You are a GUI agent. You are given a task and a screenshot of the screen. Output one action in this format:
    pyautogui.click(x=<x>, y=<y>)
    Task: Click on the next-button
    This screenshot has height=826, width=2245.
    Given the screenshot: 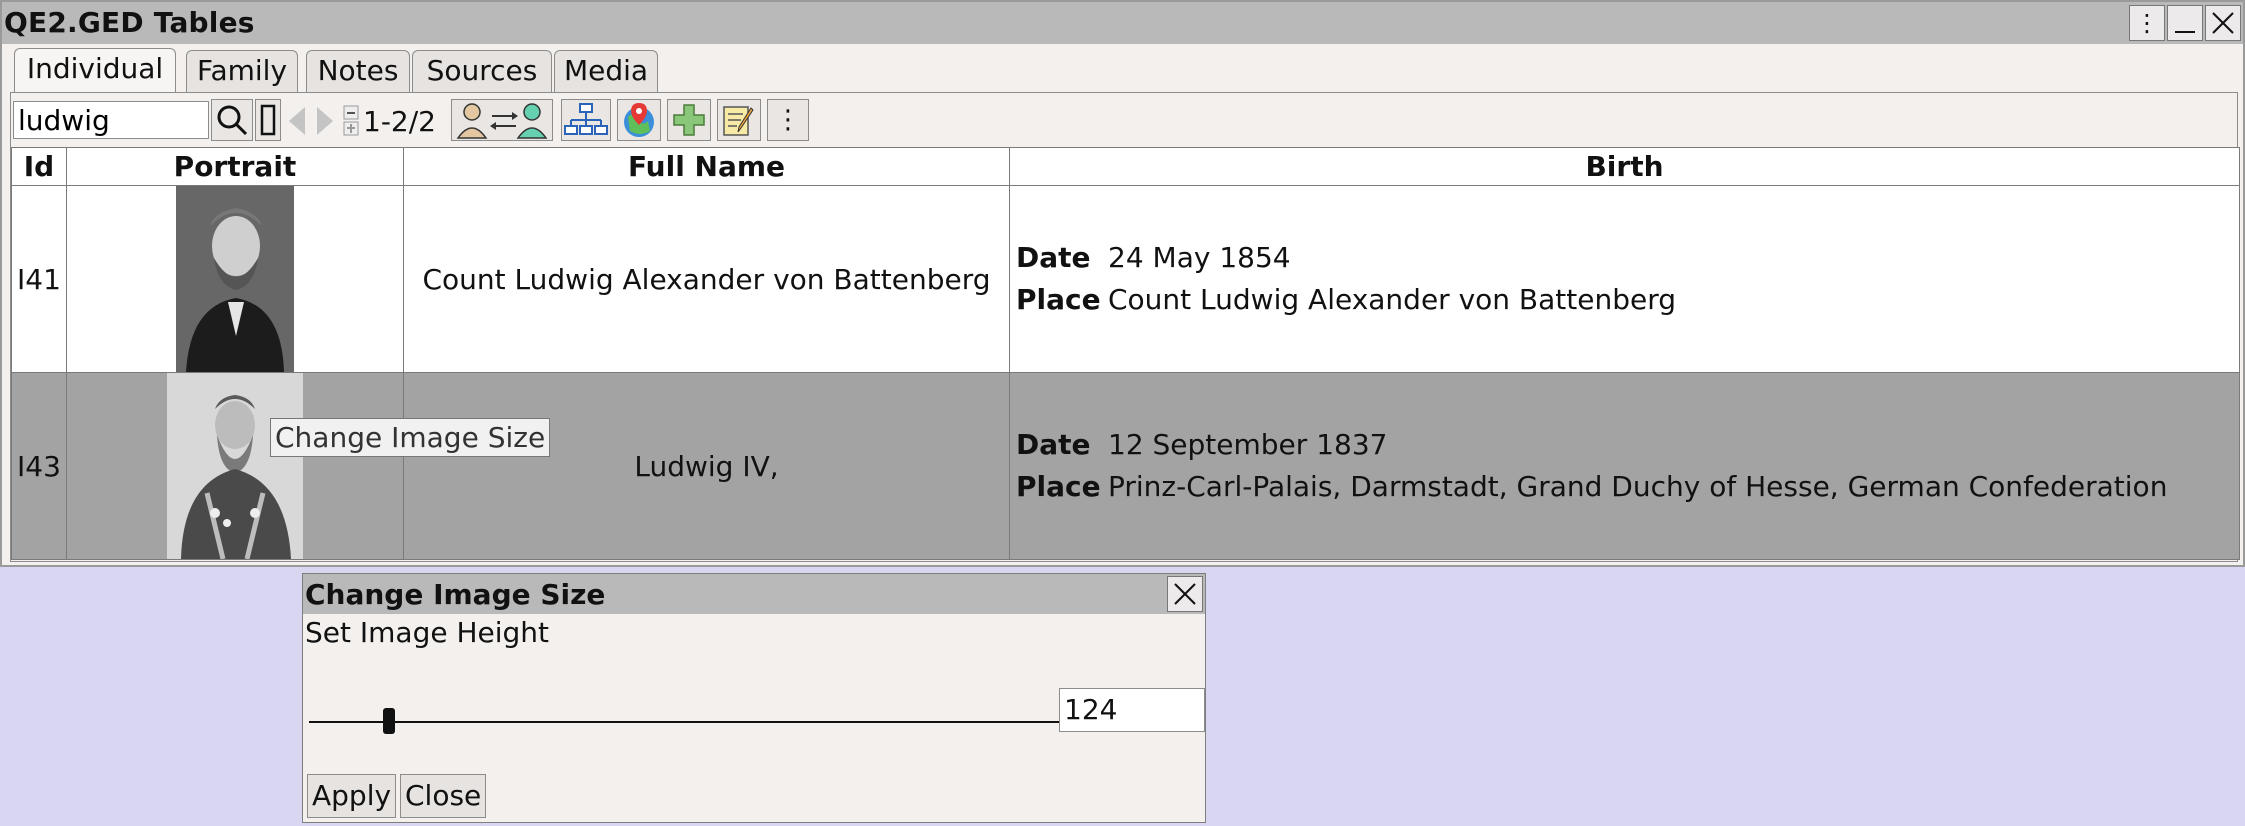 What is the action you would take?
    pyautogui.click(x=324, y=121)
    